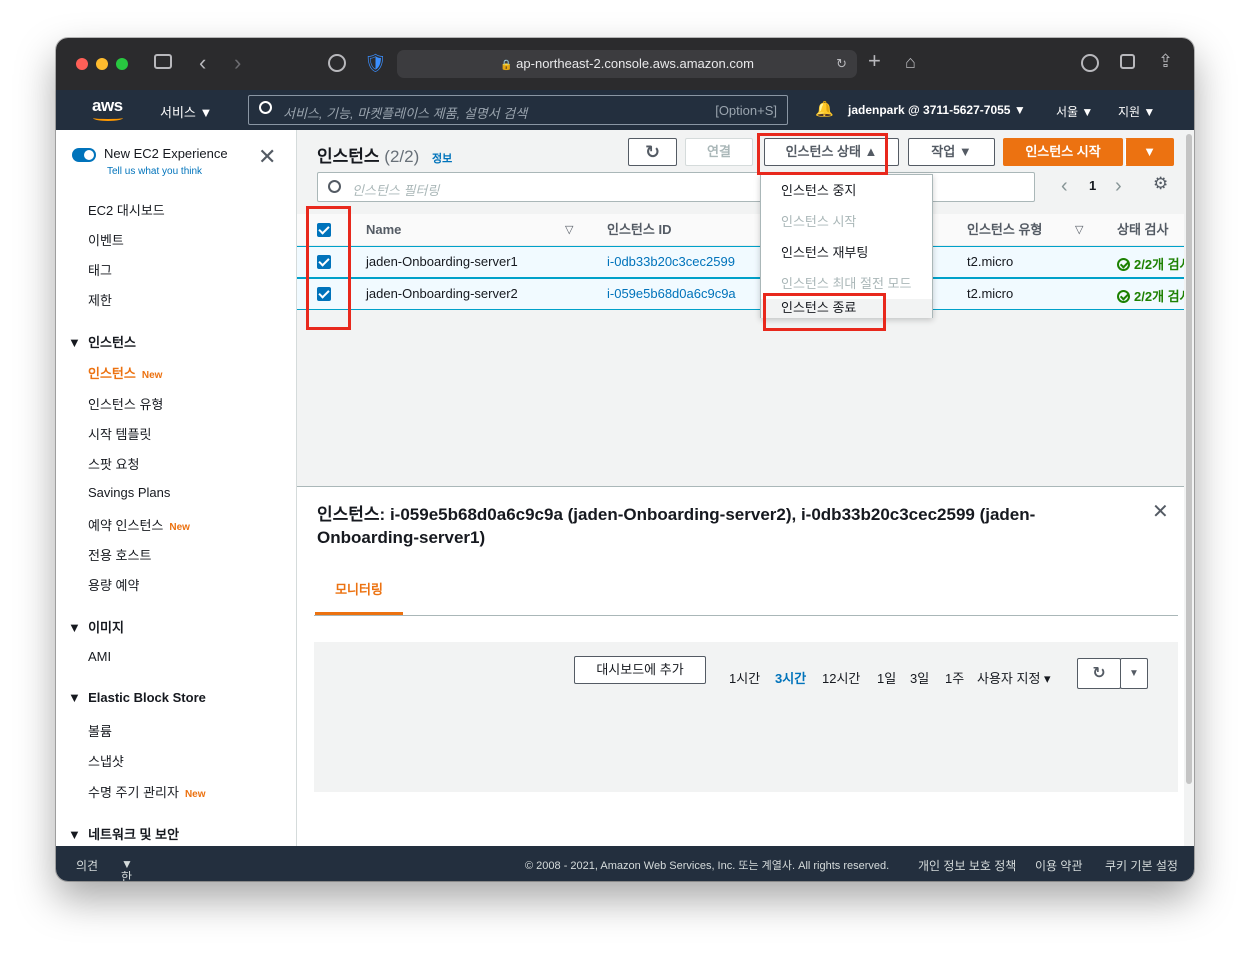 This screenshot has height=955, width=1250. I want to click on connect-button: 연결, so click(719, 152).